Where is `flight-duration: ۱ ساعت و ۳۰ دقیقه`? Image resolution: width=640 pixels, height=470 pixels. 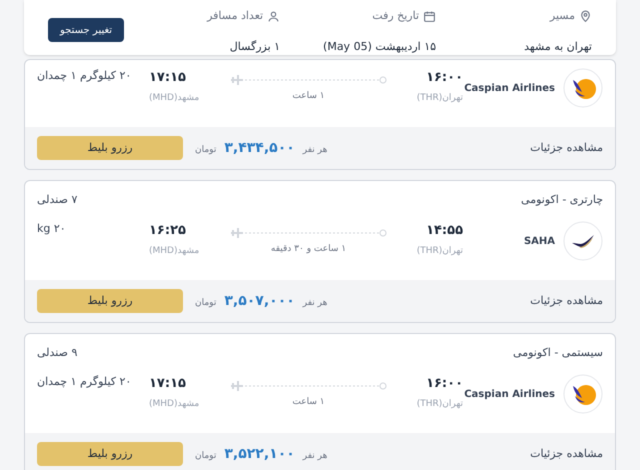 flight-duration: ۱ ساعت و ۳۰ دقیقه is located at coordinates (308, 249).